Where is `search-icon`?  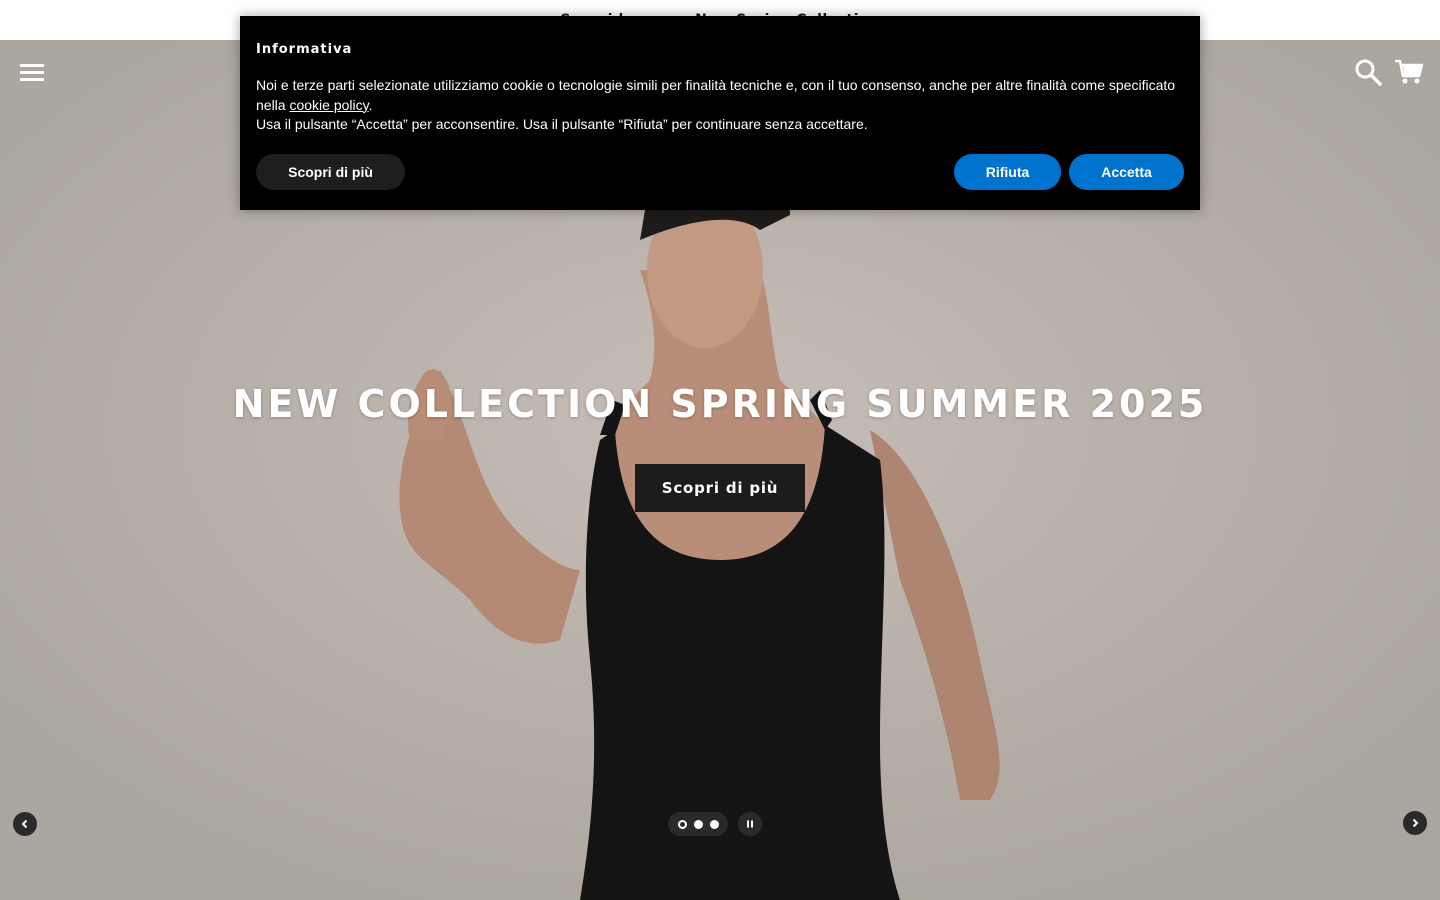 search-icon is located at coordinates (1368, 72).